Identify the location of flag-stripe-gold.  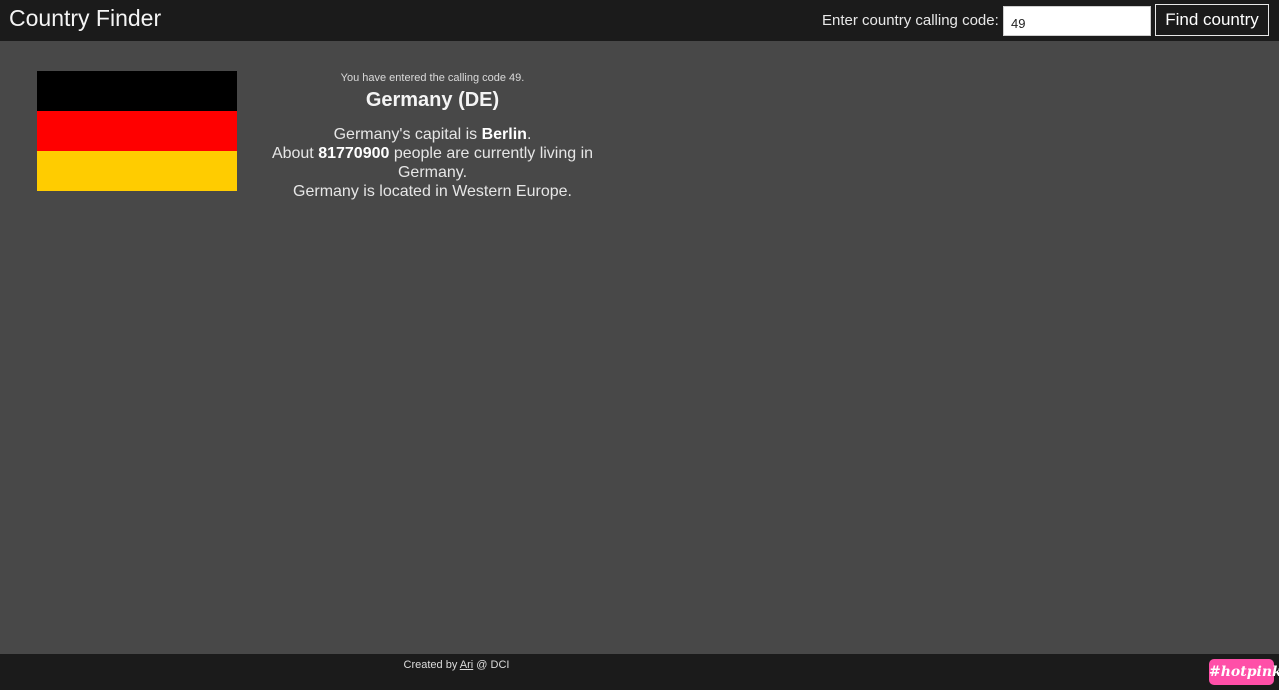
(137, 171).